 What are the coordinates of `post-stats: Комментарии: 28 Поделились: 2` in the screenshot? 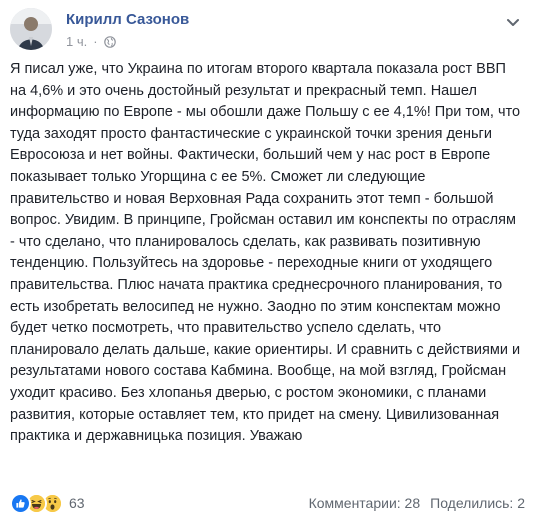 It's located at (417, 503).